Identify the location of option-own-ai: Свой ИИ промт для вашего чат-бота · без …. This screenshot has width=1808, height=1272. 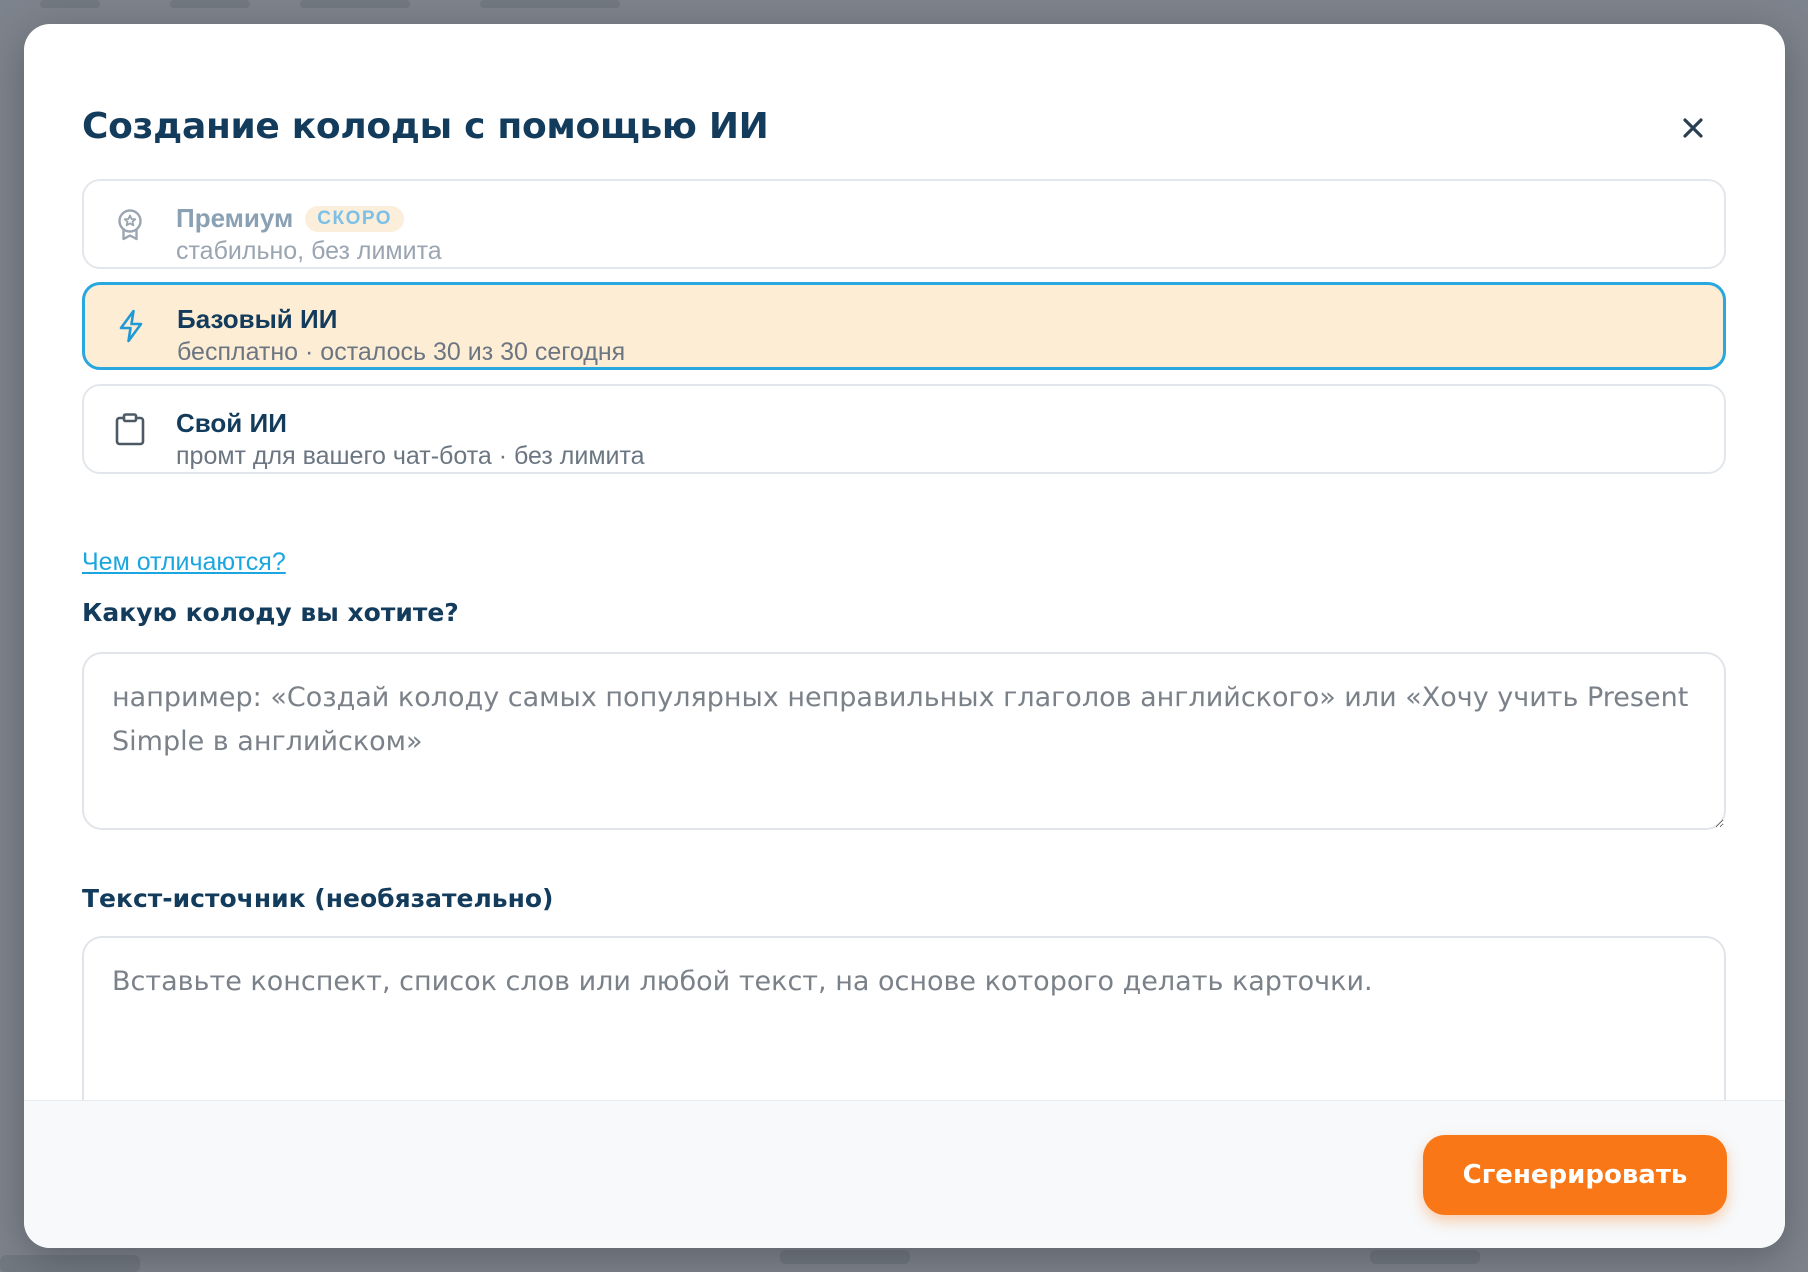
(904, 429).